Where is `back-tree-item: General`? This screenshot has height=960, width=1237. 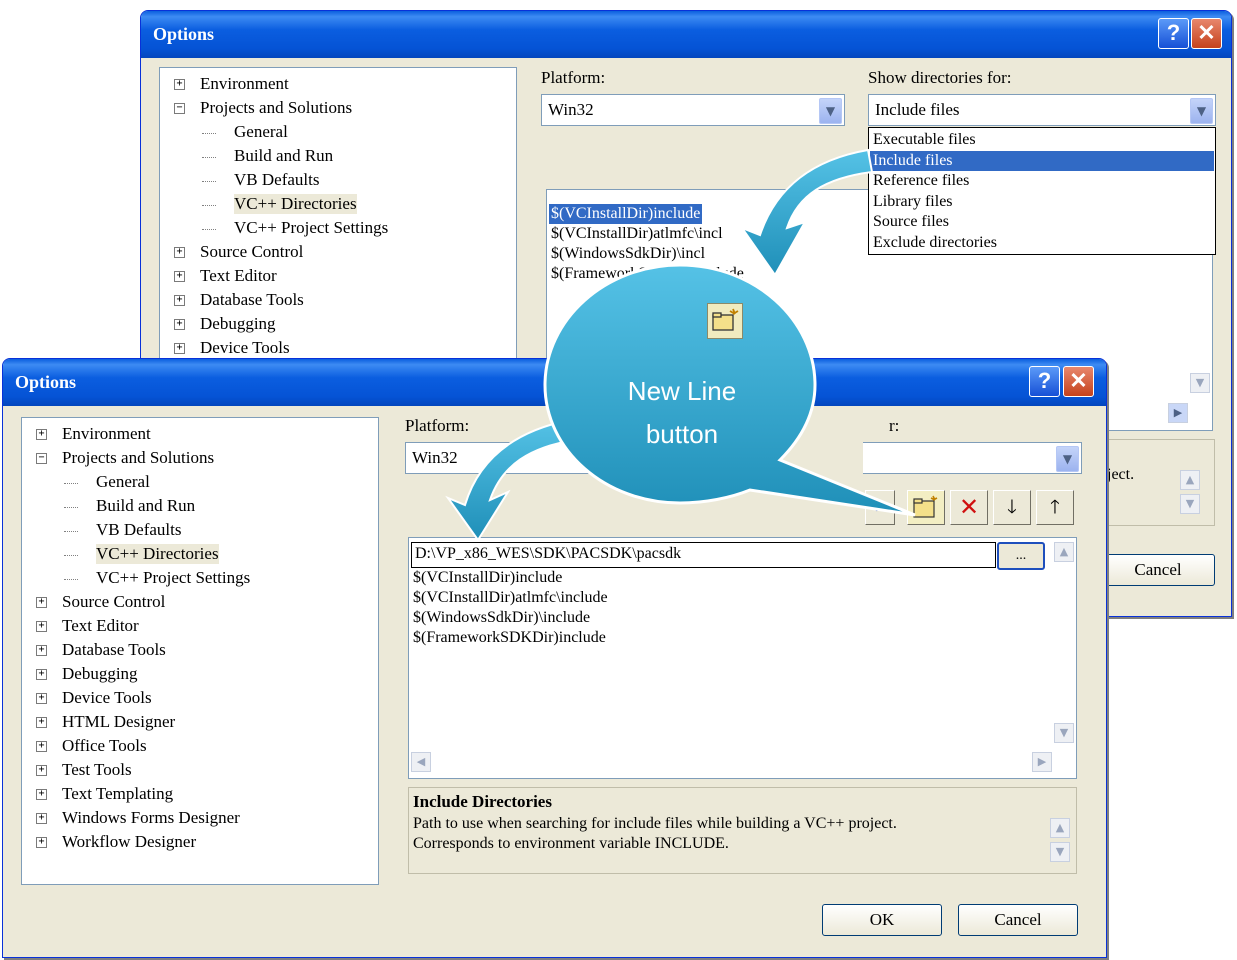 back-tree-item: General is located at coordinates (261, 132).